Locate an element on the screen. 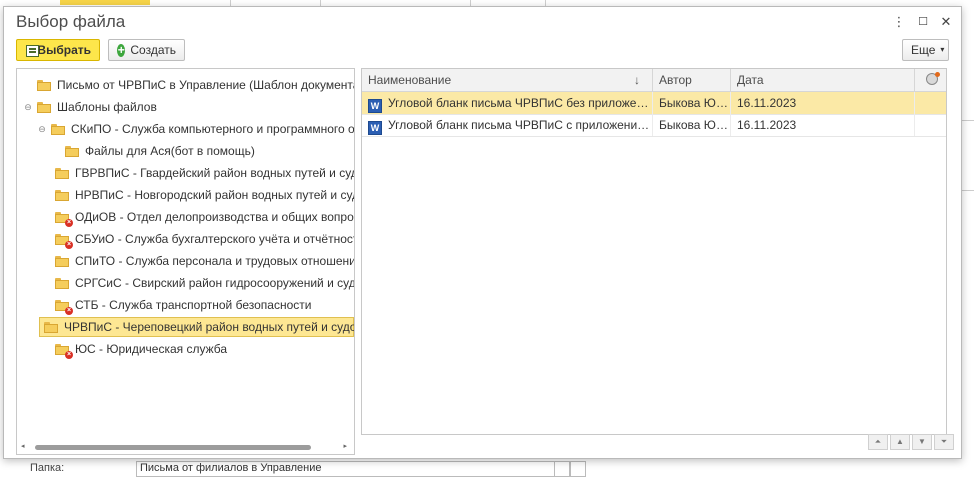 The width and height of the screenshot is (974, 477). tree-item-label: Шаблоны файлов is located at coordinates (107, 107).